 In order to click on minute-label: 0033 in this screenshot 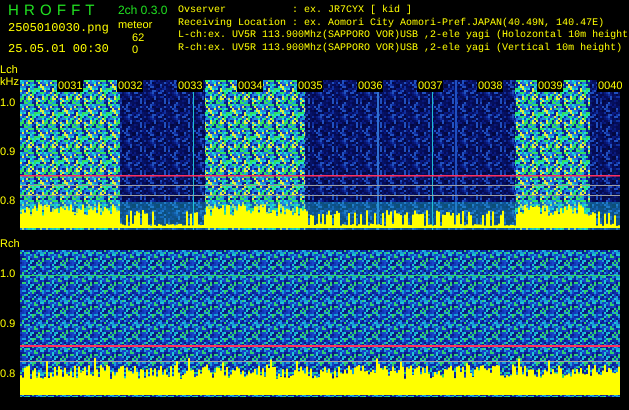, I will do `click(190, 86)`.